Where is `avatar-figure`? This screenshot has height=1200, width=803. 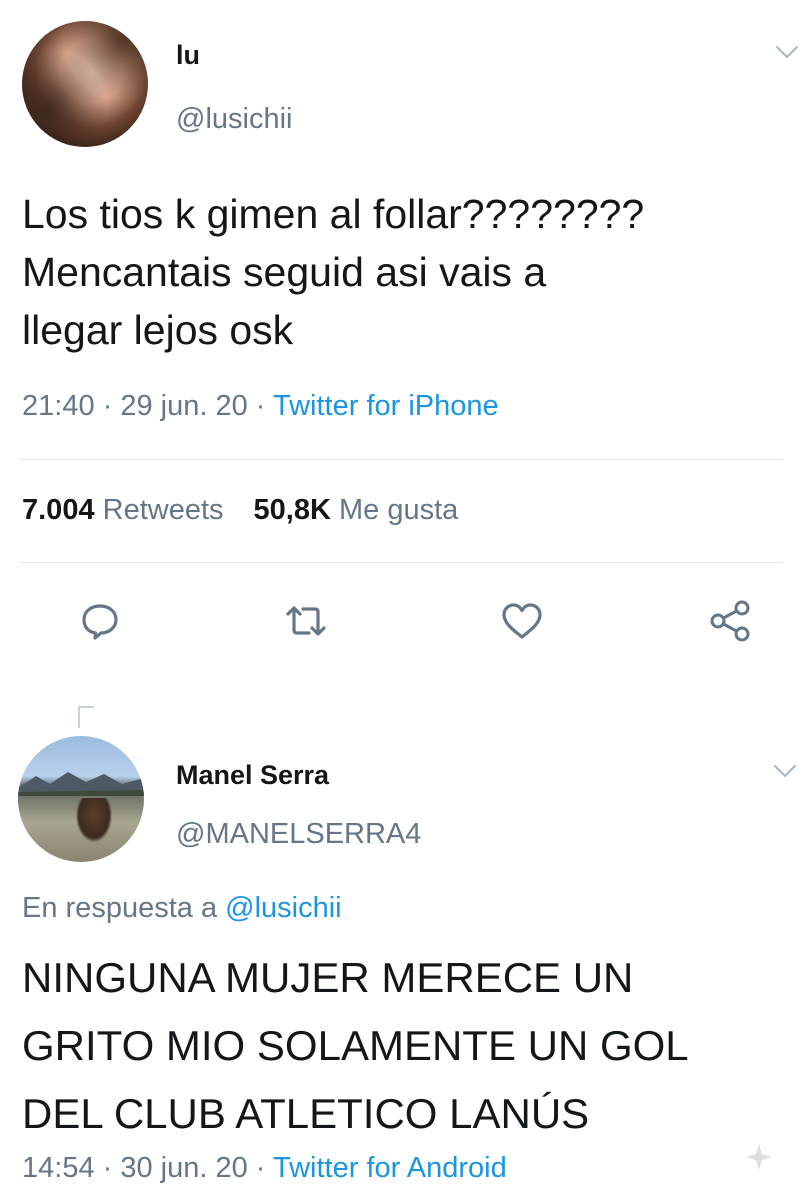
avatar-figure is located at coordinates (94, 820).